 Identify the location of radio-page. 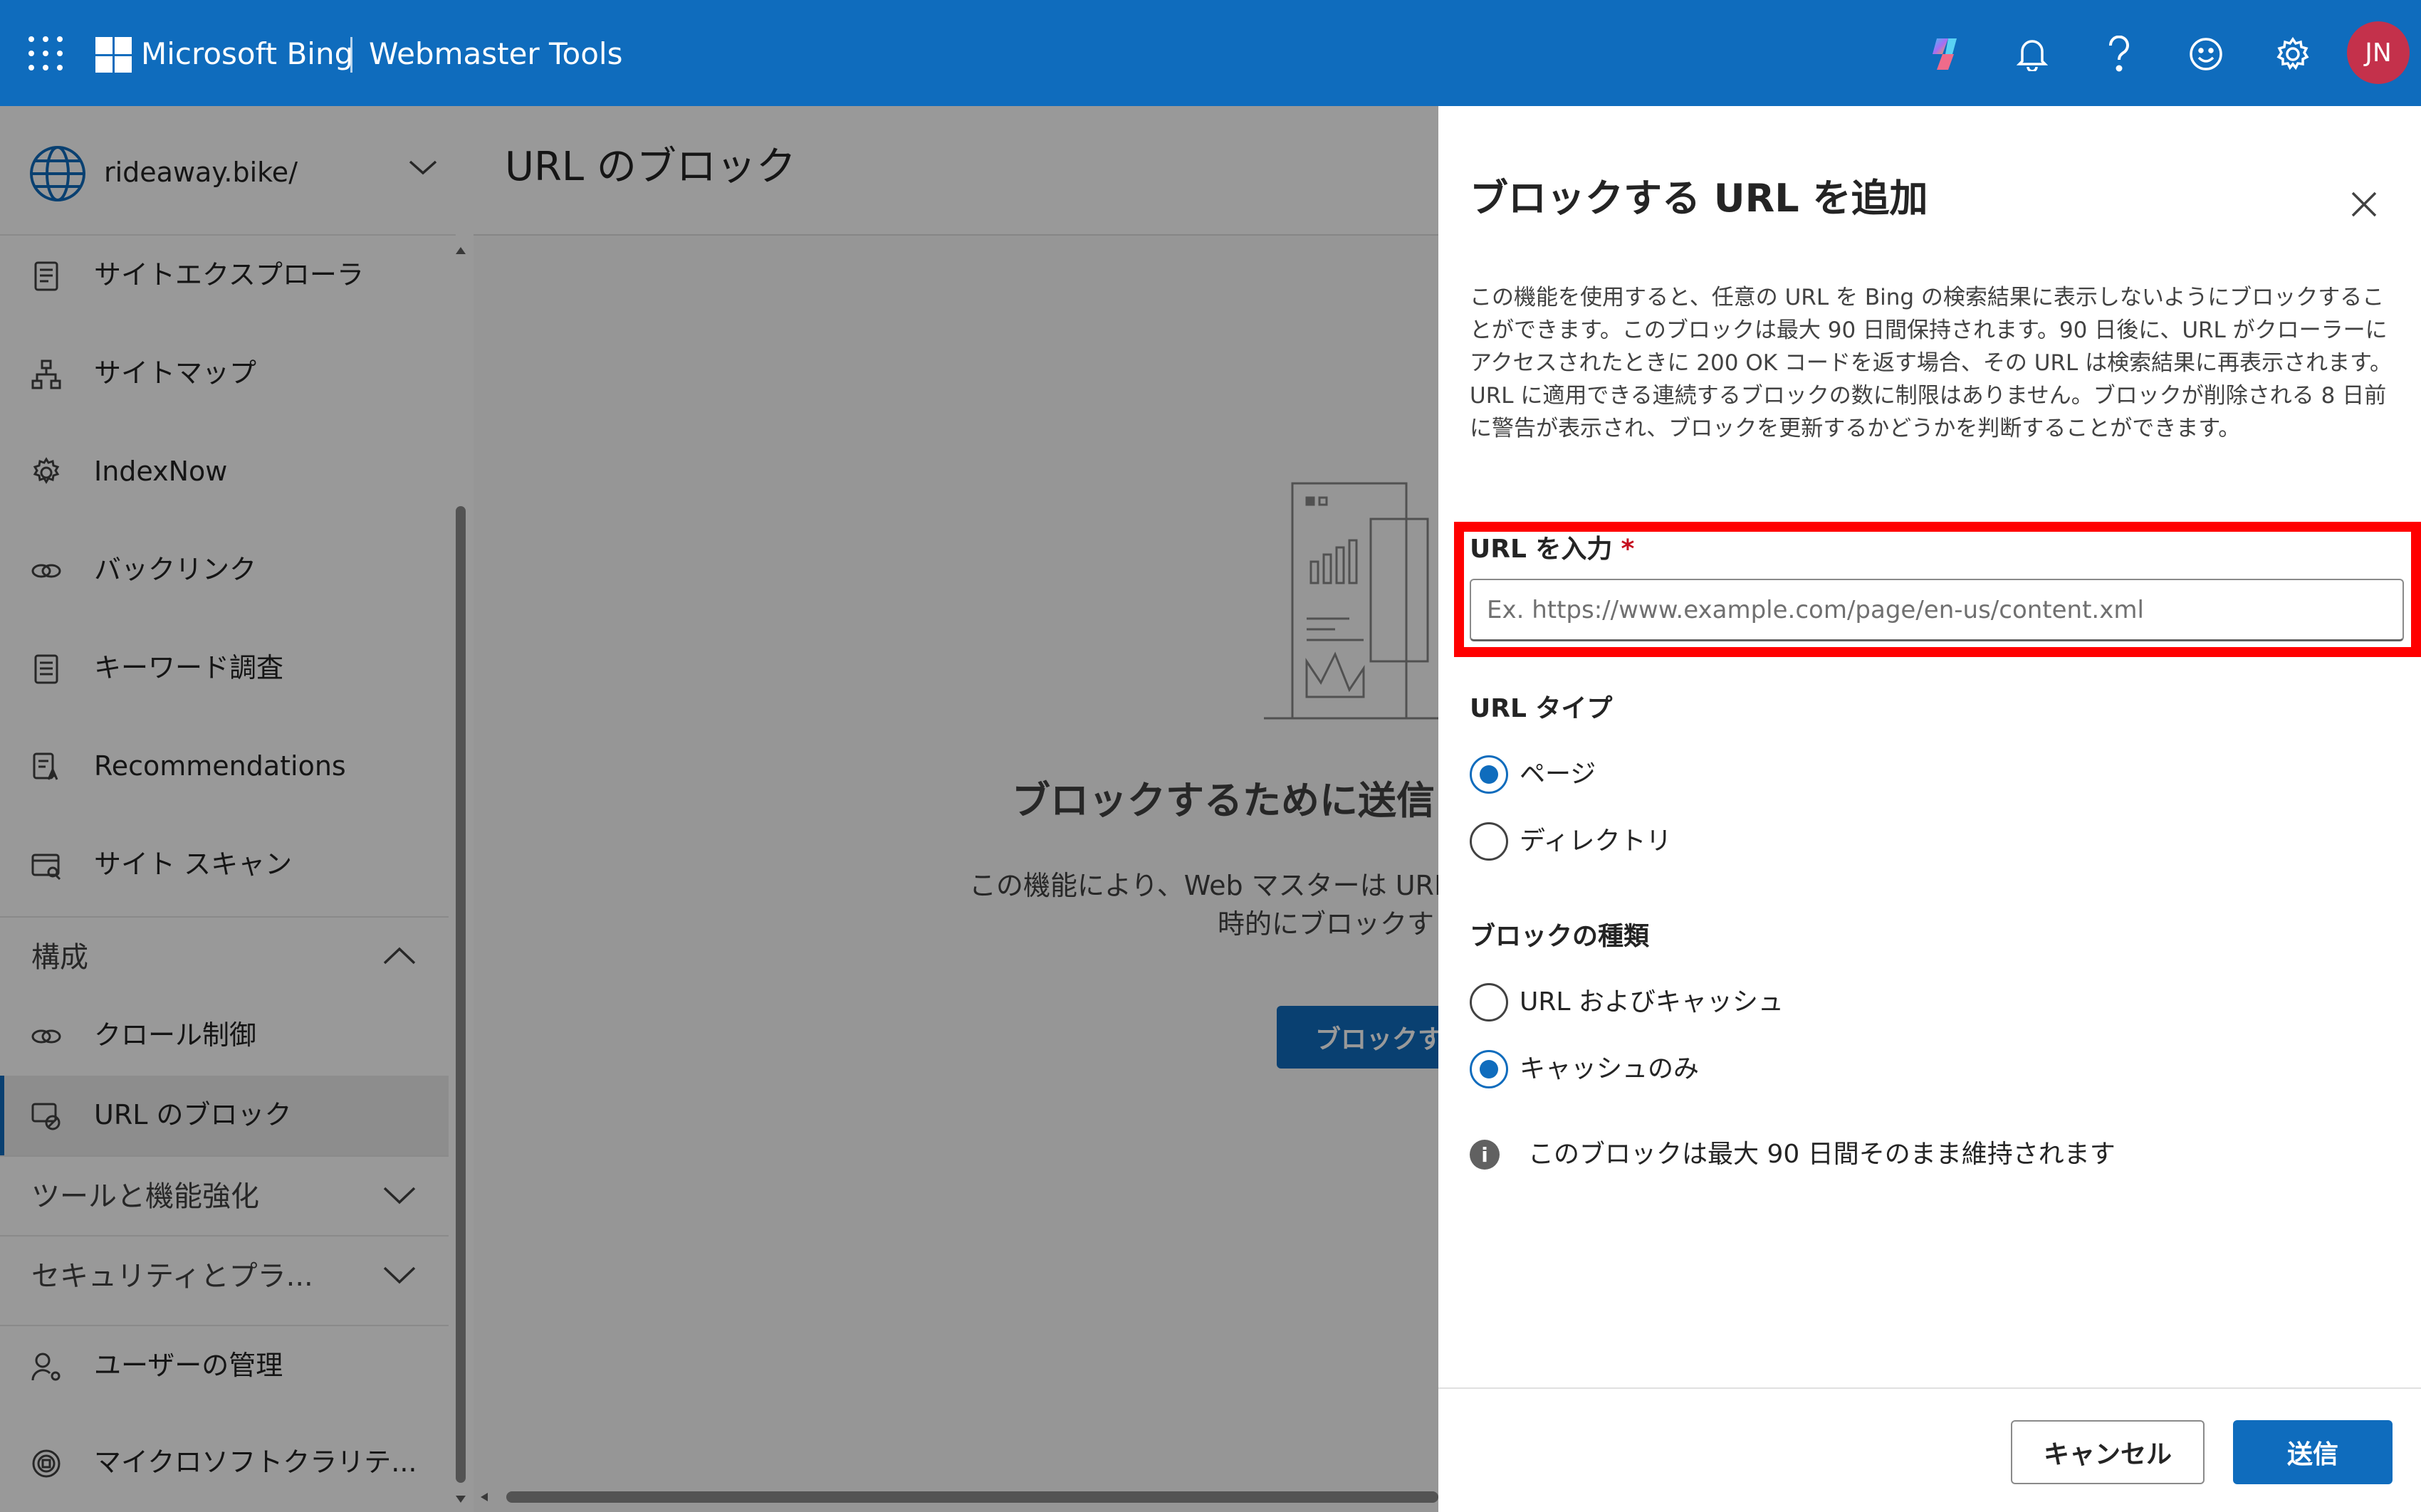
(1489, 775).